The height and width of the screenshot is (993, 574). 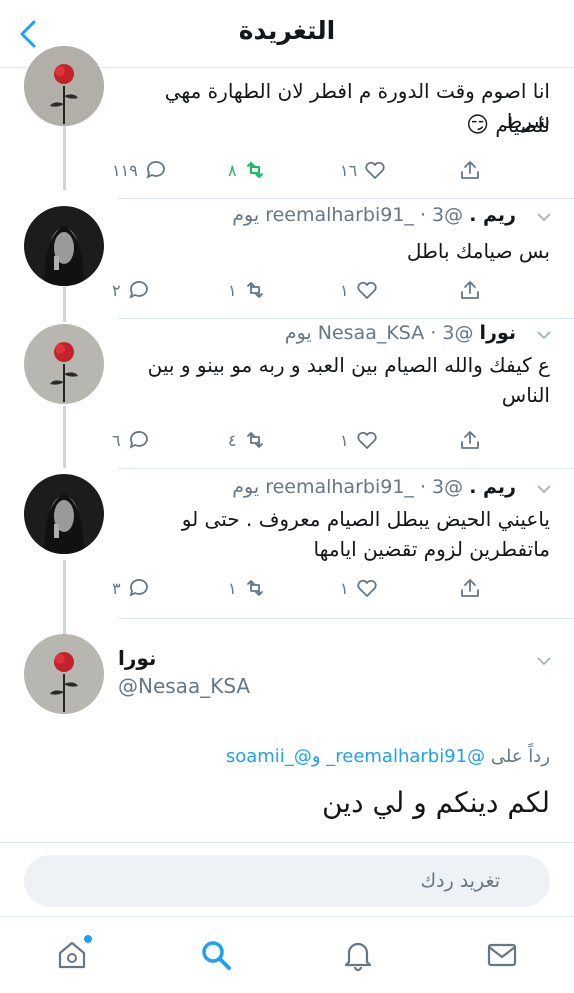 I want to click on tweet-actions: ١١٩ ٨ ١٦, so click(x=287, y=170).